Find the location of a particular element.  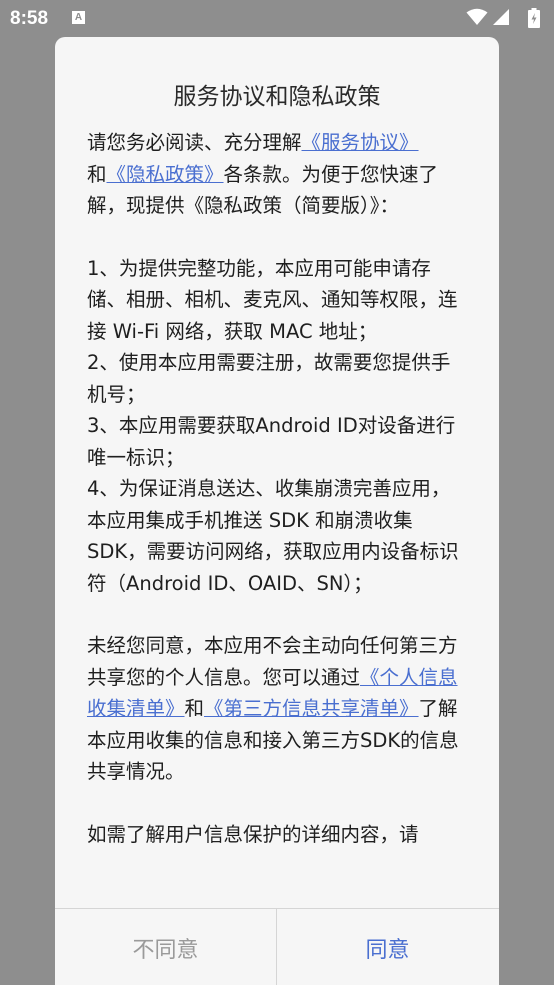

agree-button: 同意 is located at coordinates (387, 947).